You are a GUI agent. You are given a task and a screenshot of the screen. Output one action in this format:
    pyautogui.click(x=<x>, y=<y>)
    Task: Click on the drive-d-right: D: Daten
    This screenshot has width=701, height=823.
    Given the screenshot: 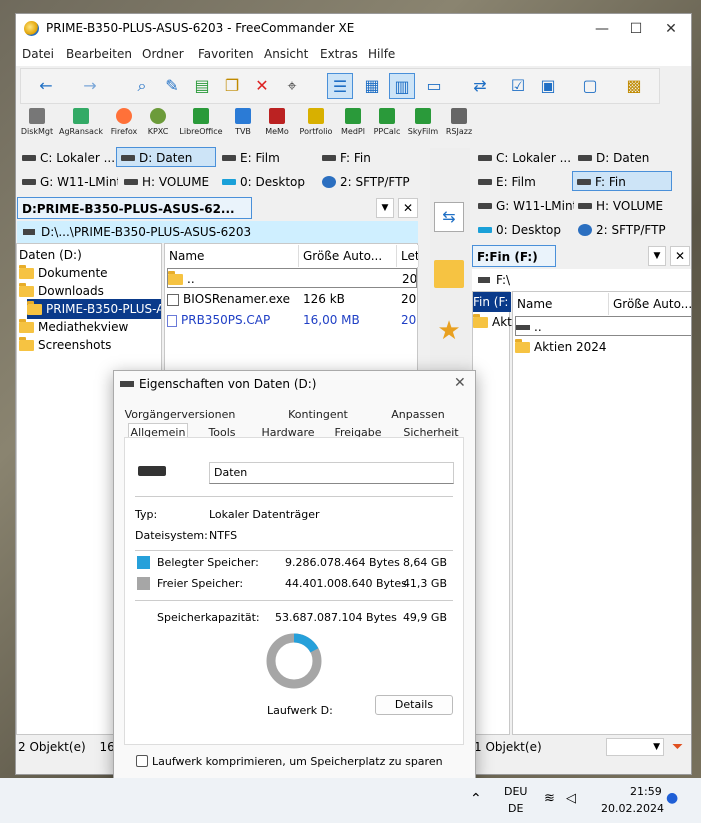 What is the action you would take?
    pyautogui.click(x=622, y=158)
    